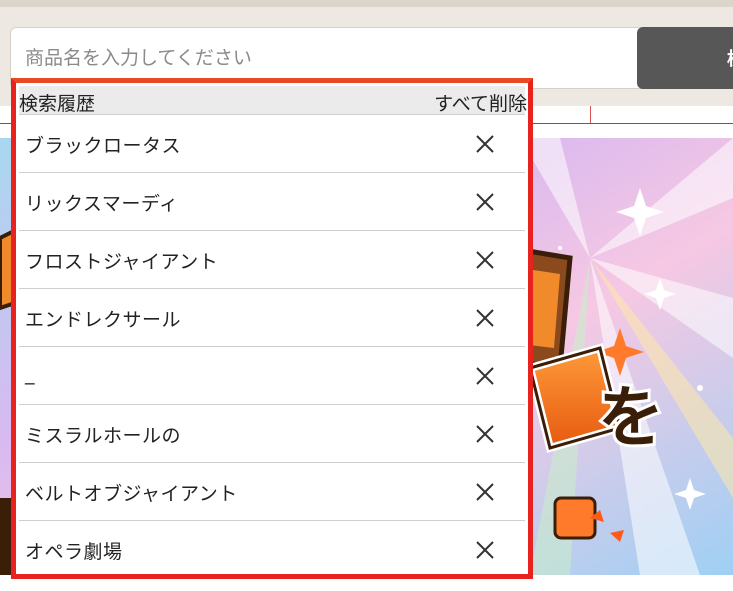 The width and height of the screenshot is (733, 591). What do you see at coordinates (57, 104) in the screenshot?
I see `history-title: 検索履歴` at bounding box center [57, 104].